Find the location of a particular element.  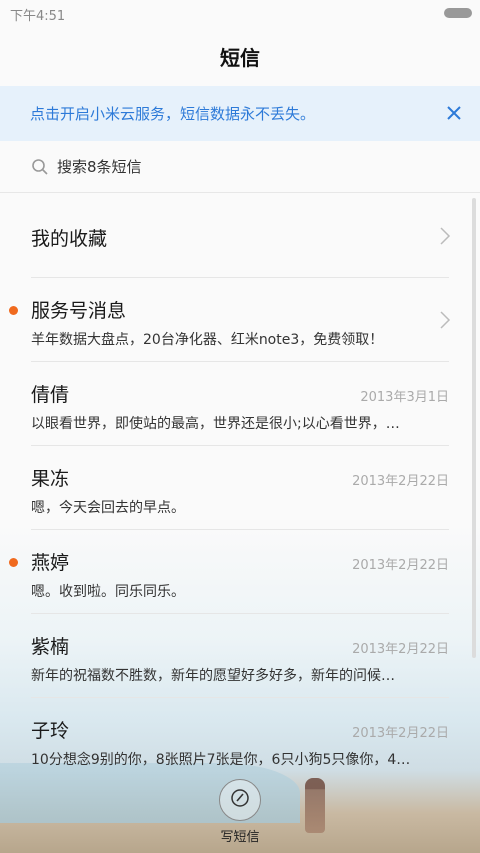

compose-label: 写短信 is located at coordinates (240, 835).